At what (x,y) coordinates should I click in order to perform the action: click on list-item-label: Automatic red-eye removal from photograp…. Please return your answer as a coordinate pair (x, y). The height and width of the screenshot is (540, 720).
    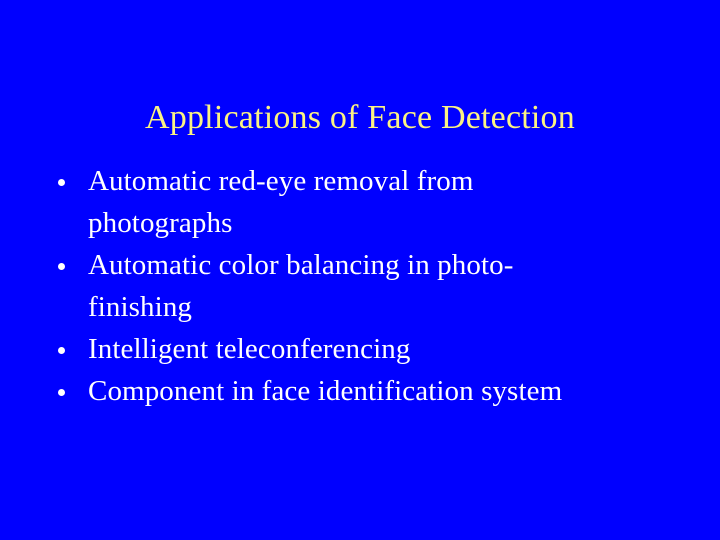
    Looking at the image, I should click on (281, 202).